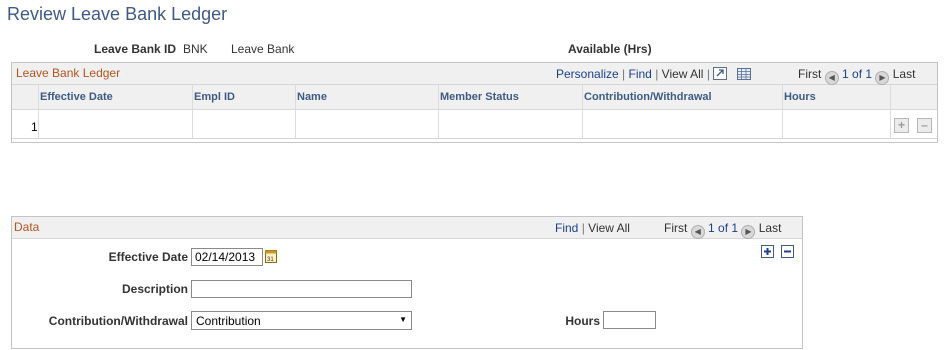 Image resolution: width=948 pixels, height=350 pixels. I want to click on leave-bank-id-value: BNK, so click(195, 49).